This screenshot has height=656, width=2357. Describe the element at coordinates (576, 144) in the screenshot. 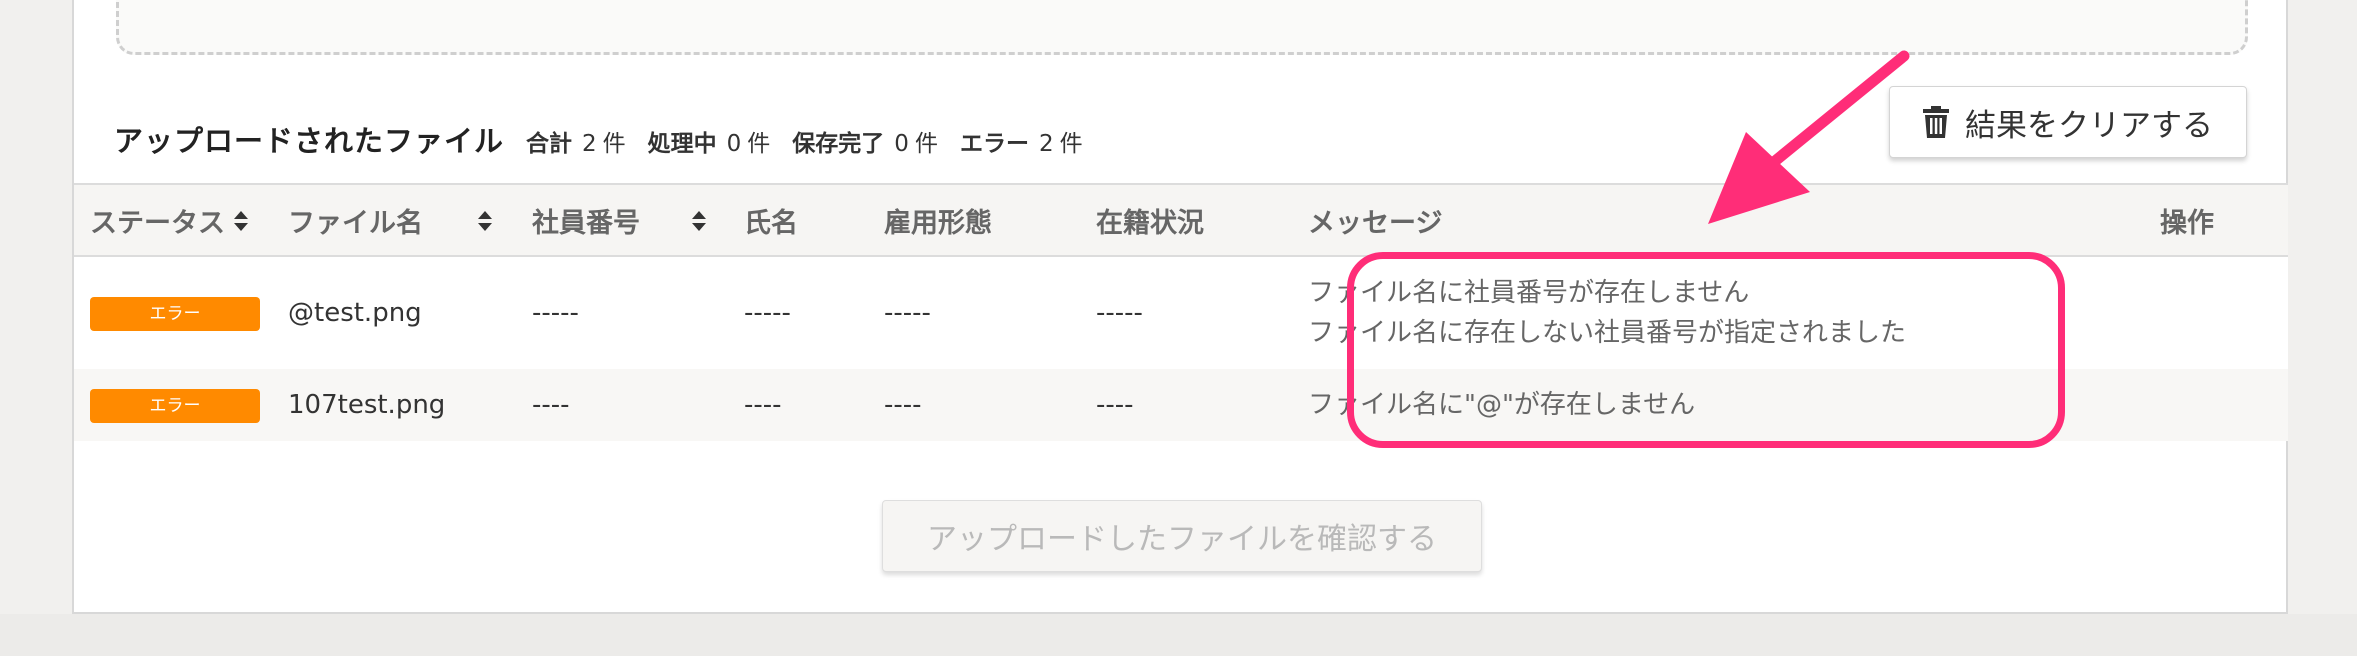

I see `stat-total: 合計 2 件` at that location.